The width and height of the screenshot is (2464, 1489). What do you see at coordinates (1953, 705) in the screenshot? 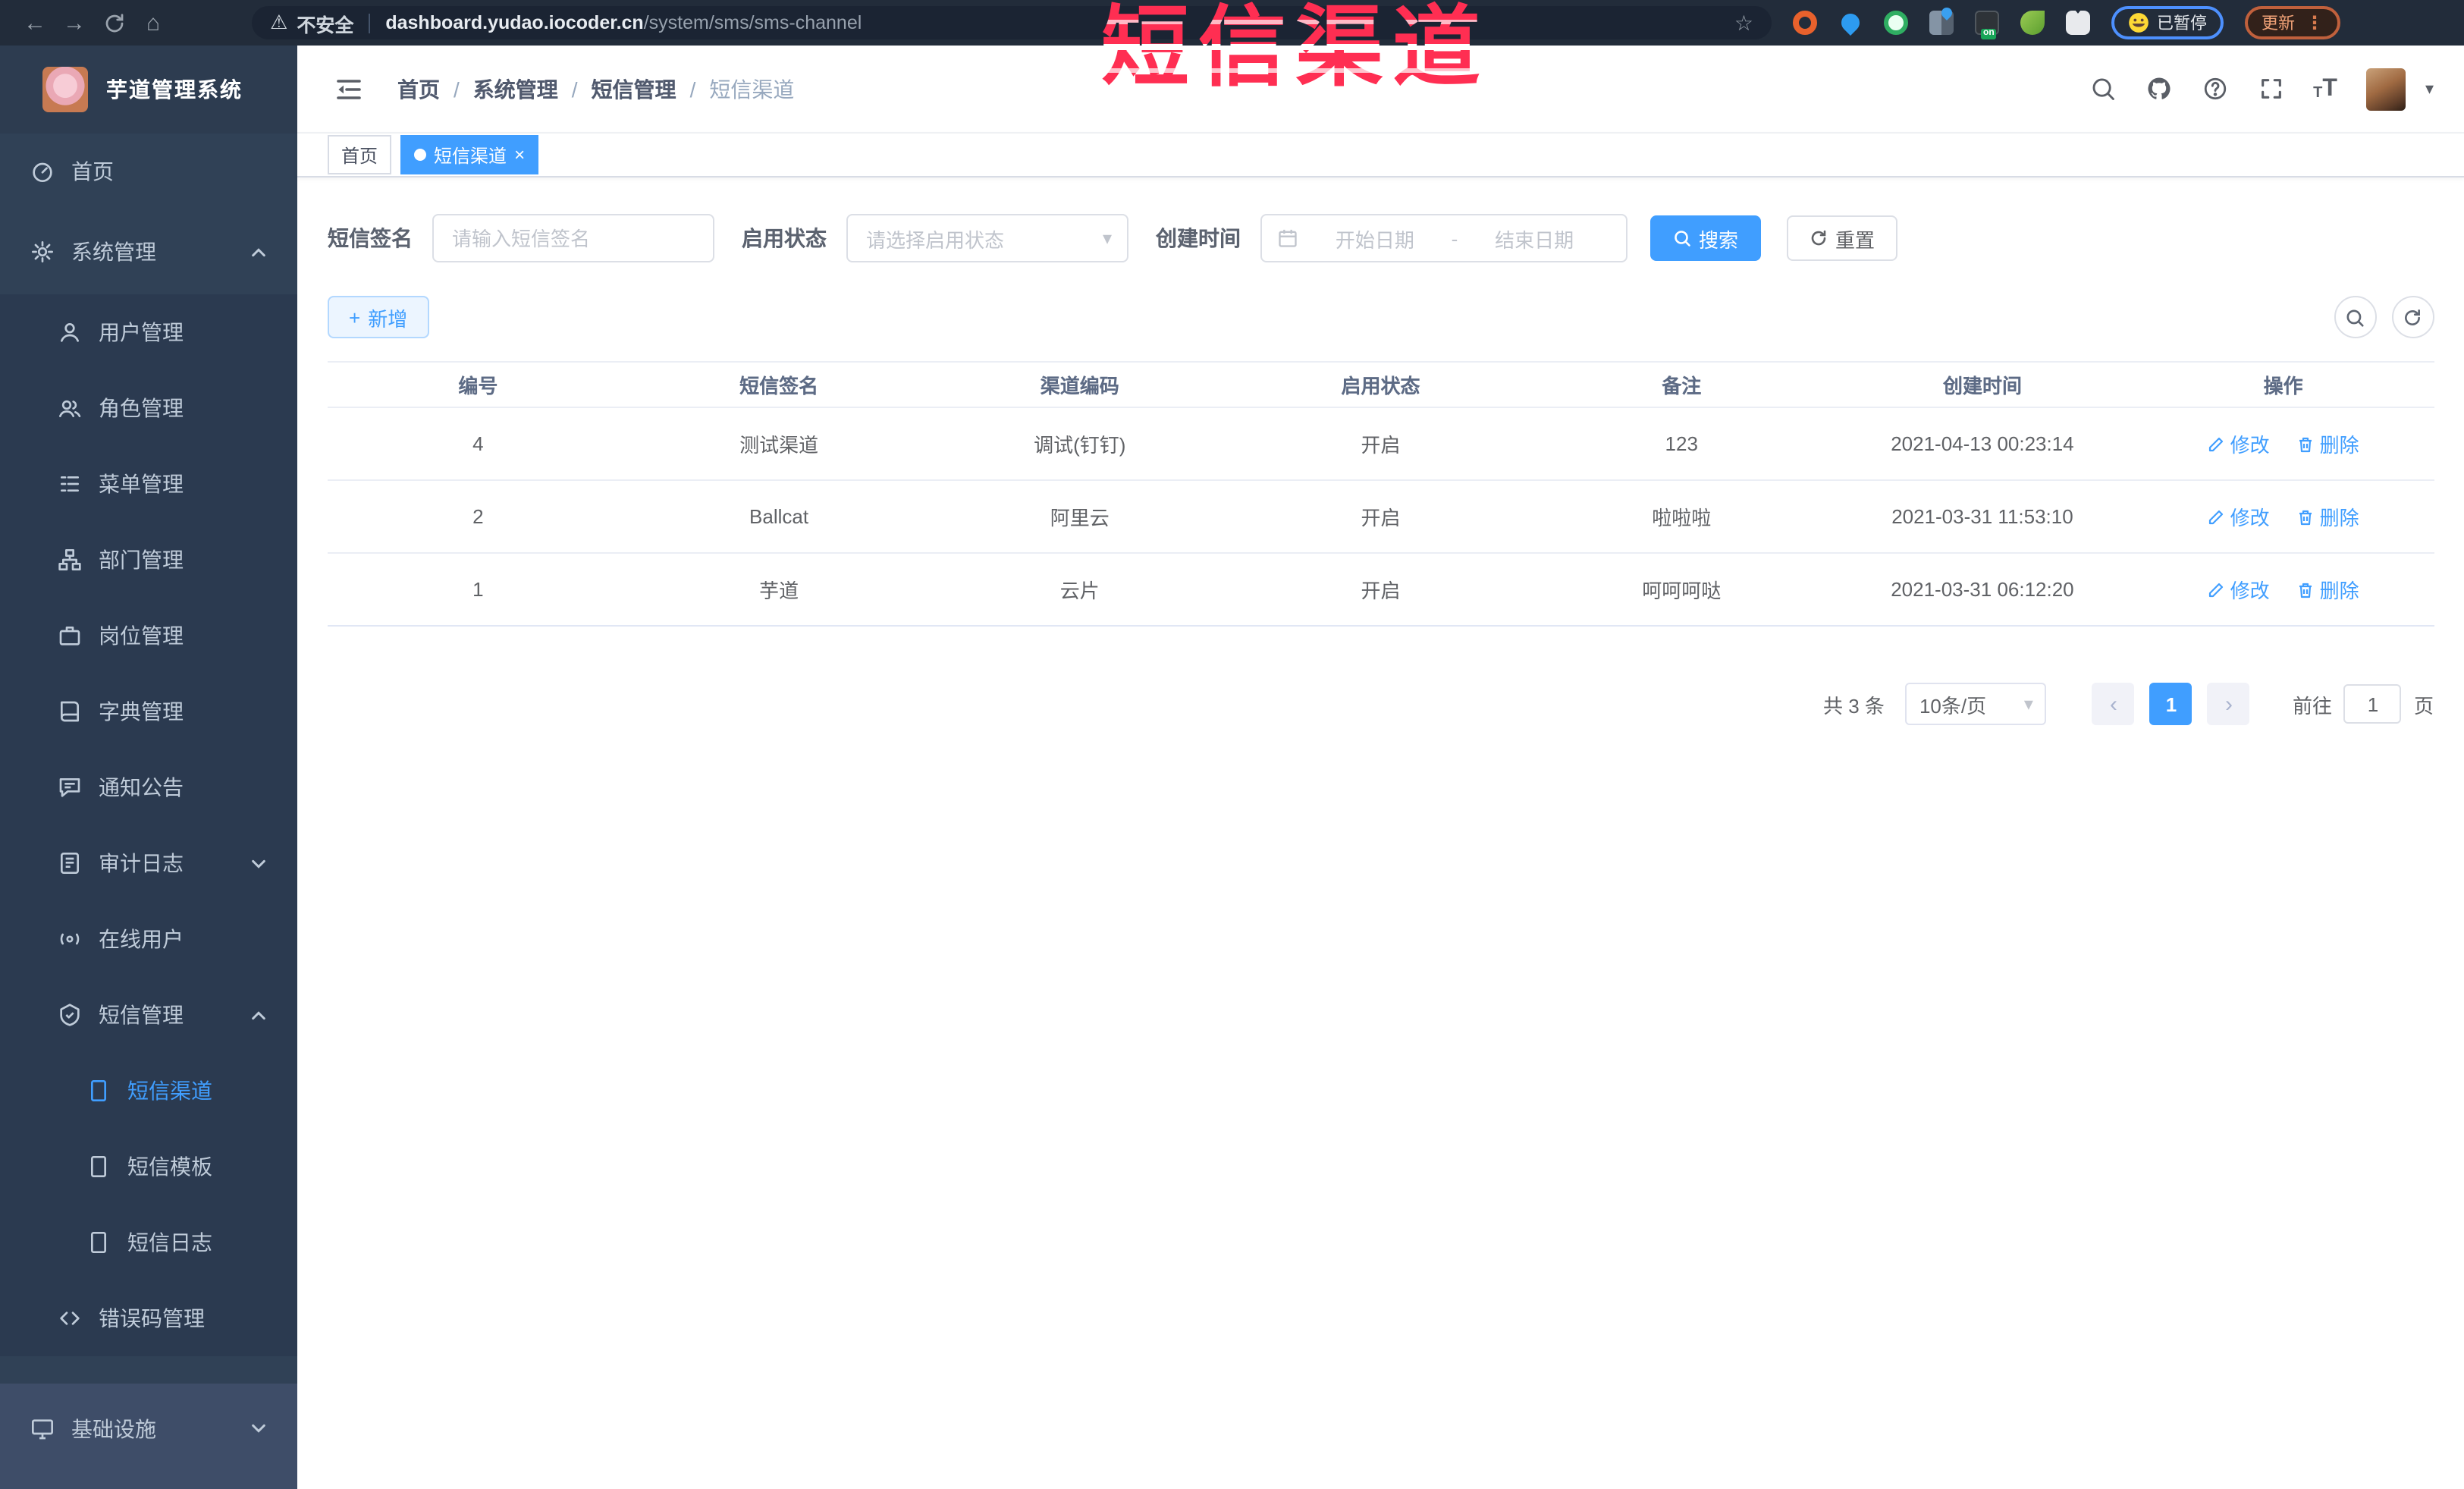
I see `page-size-value: 10条/页` at bounding box center [1953, 705].